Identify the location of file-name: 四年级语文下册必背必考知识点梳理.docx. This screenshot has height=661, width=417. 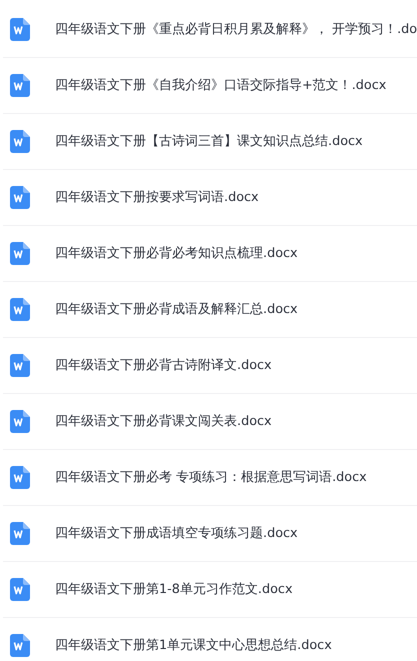
(176, 253).